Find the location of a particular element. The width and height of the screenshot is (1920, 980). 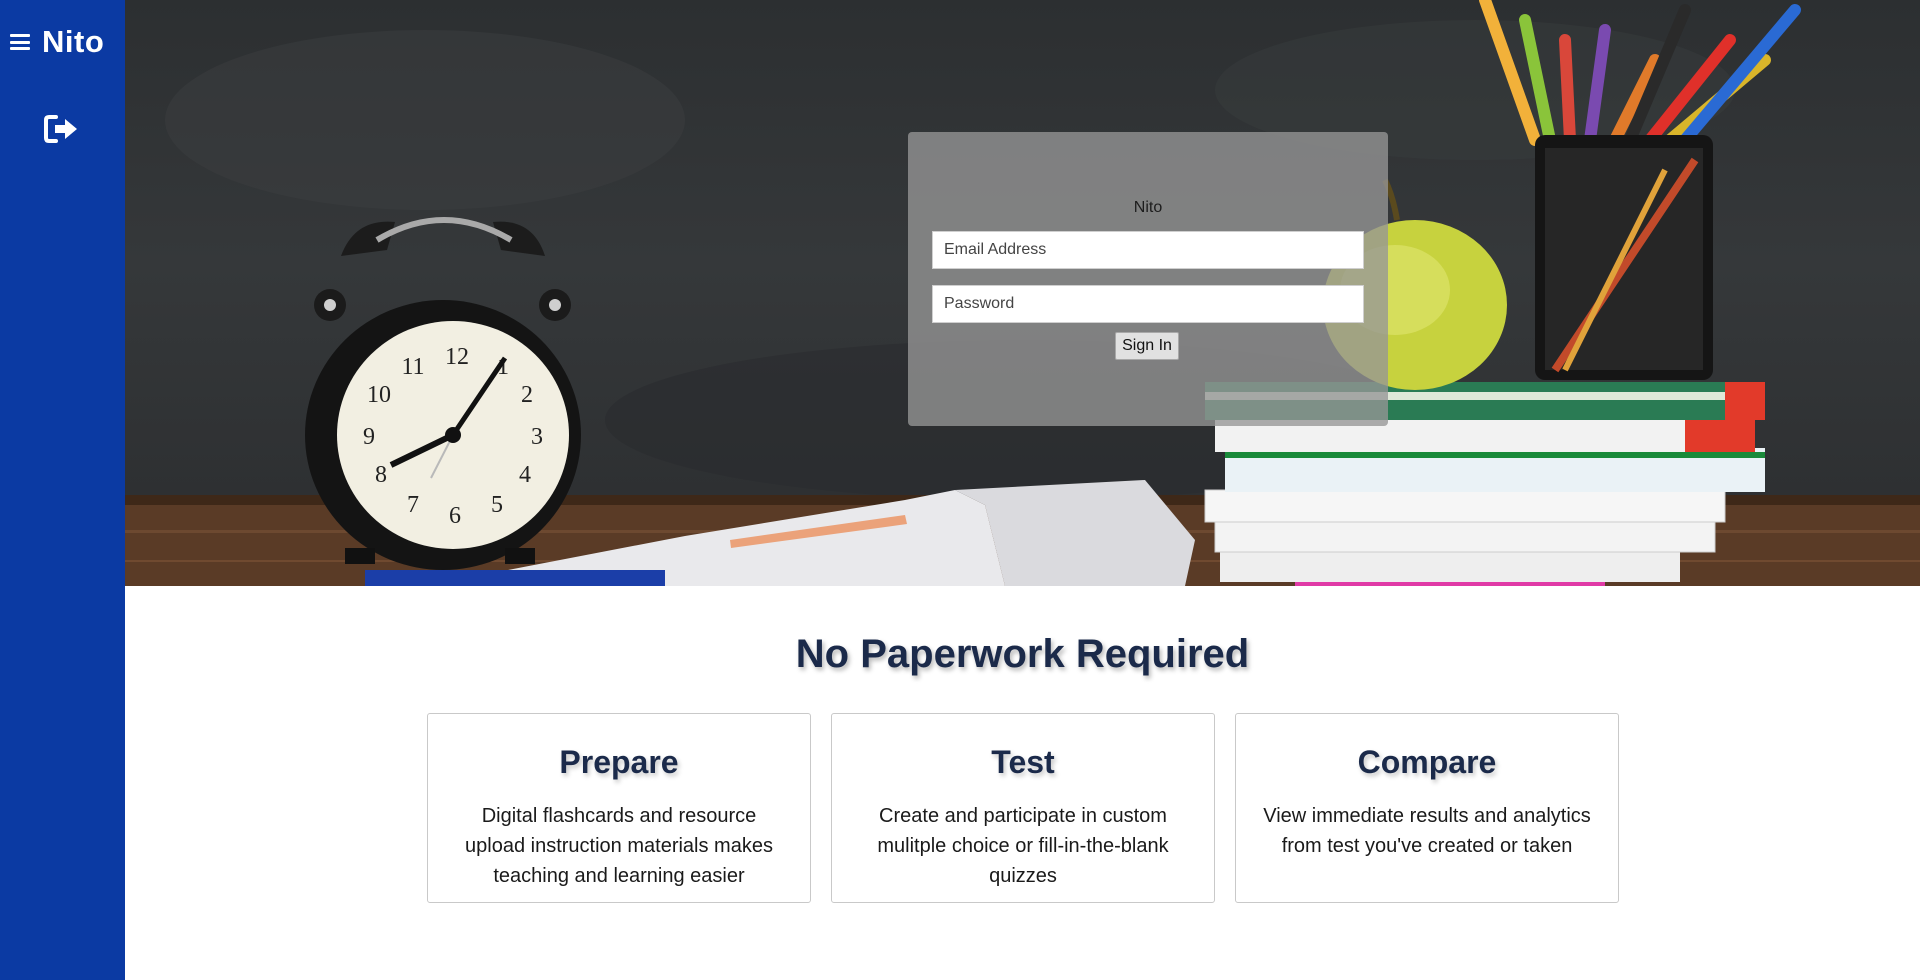

feature-card-title: Test is located at coordinates (1023, 762).